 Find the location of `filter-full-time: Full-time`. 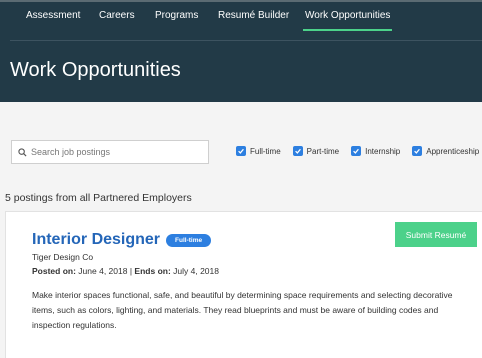

filter-full-time: Full-time is located at coordinates (258, 151).